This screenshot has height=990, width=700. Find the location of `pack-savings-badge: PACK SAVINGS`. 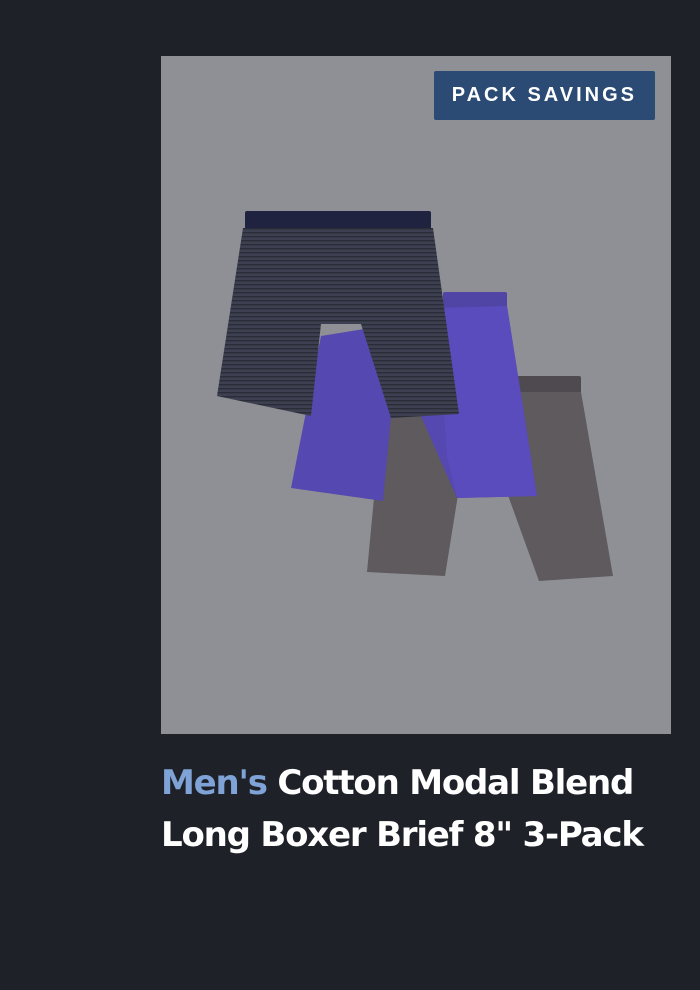

pack-savings-badge: PACK SAVINGS is located at coordinates (544, 95).